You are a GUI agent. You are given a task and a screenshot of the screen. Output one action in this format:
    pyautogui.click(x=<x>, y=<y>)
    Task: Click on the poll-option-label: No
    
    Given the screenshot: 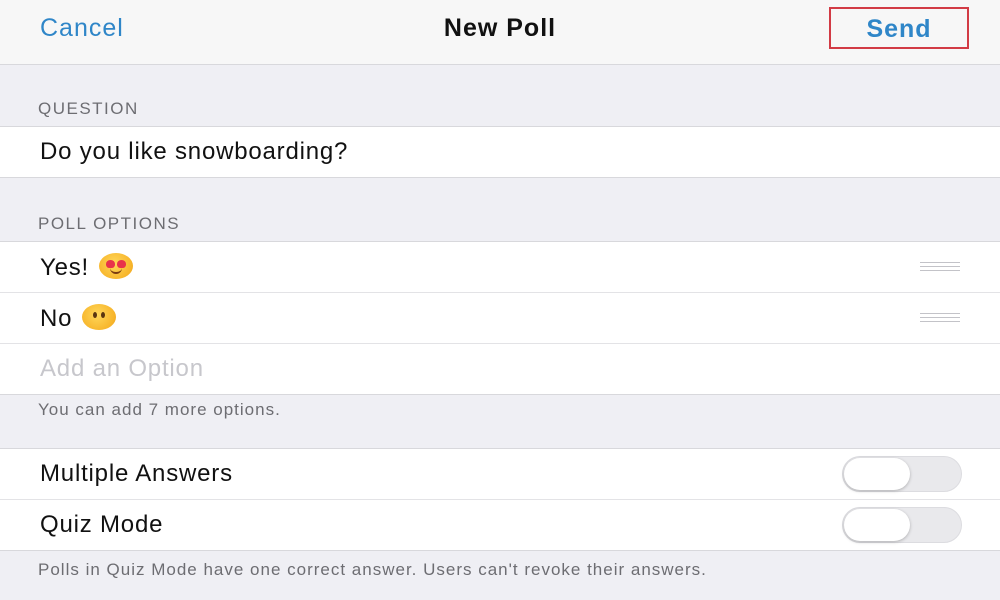 What is the action you would take?
    pyautogui.click(x=56, y=318)
    